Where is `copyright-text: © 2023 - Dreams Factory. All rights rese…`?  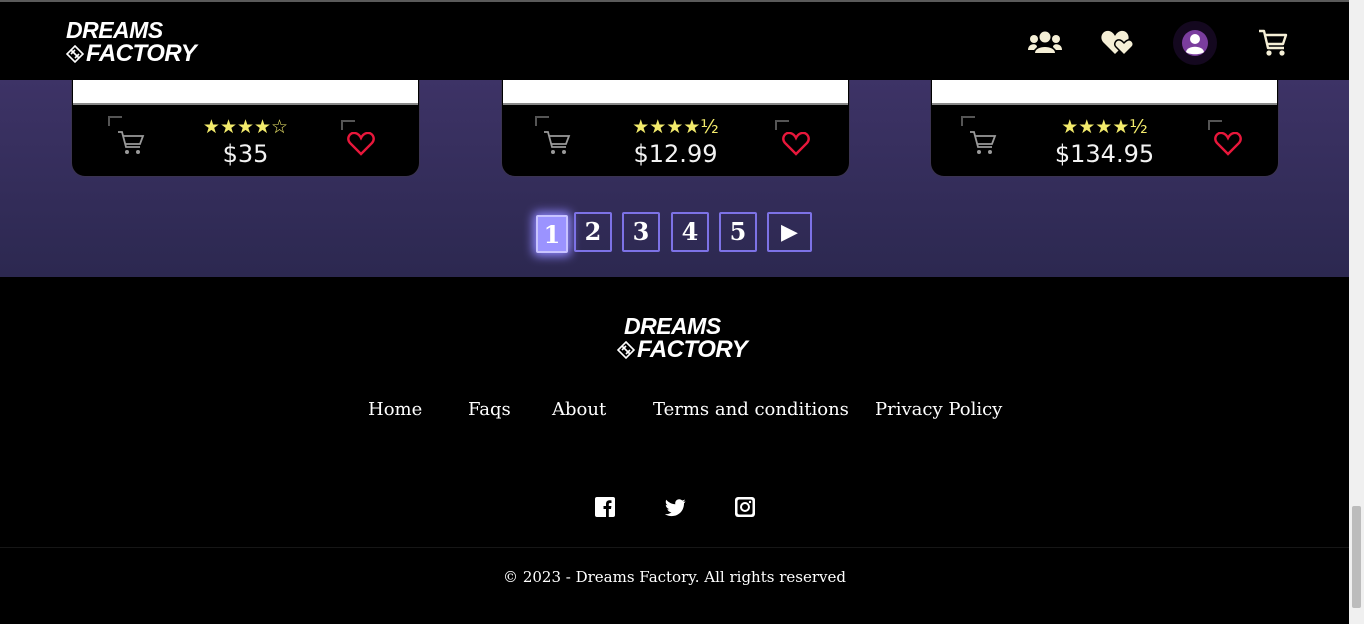
copyright-text: © 2023 - Dreams Factory. All rights rese… is located at coordinates (674, 577).